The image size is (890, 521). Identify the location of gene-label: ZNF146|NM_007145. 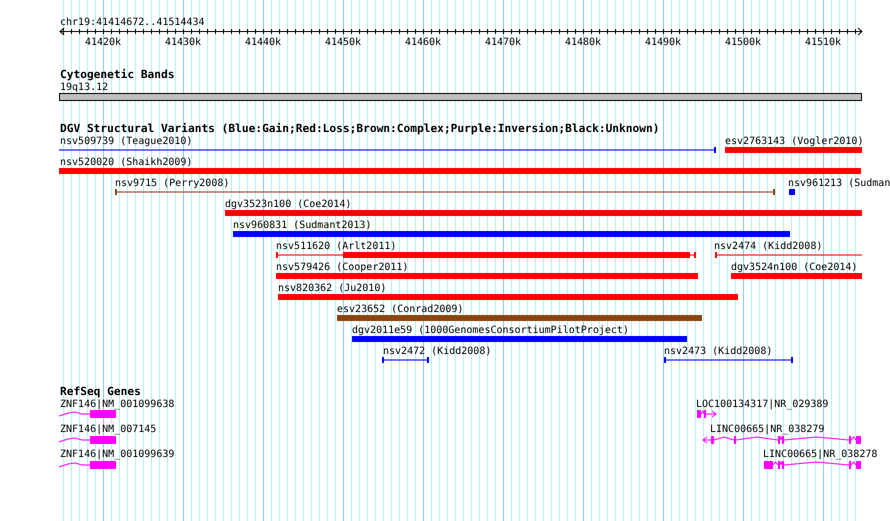
(108, 429).